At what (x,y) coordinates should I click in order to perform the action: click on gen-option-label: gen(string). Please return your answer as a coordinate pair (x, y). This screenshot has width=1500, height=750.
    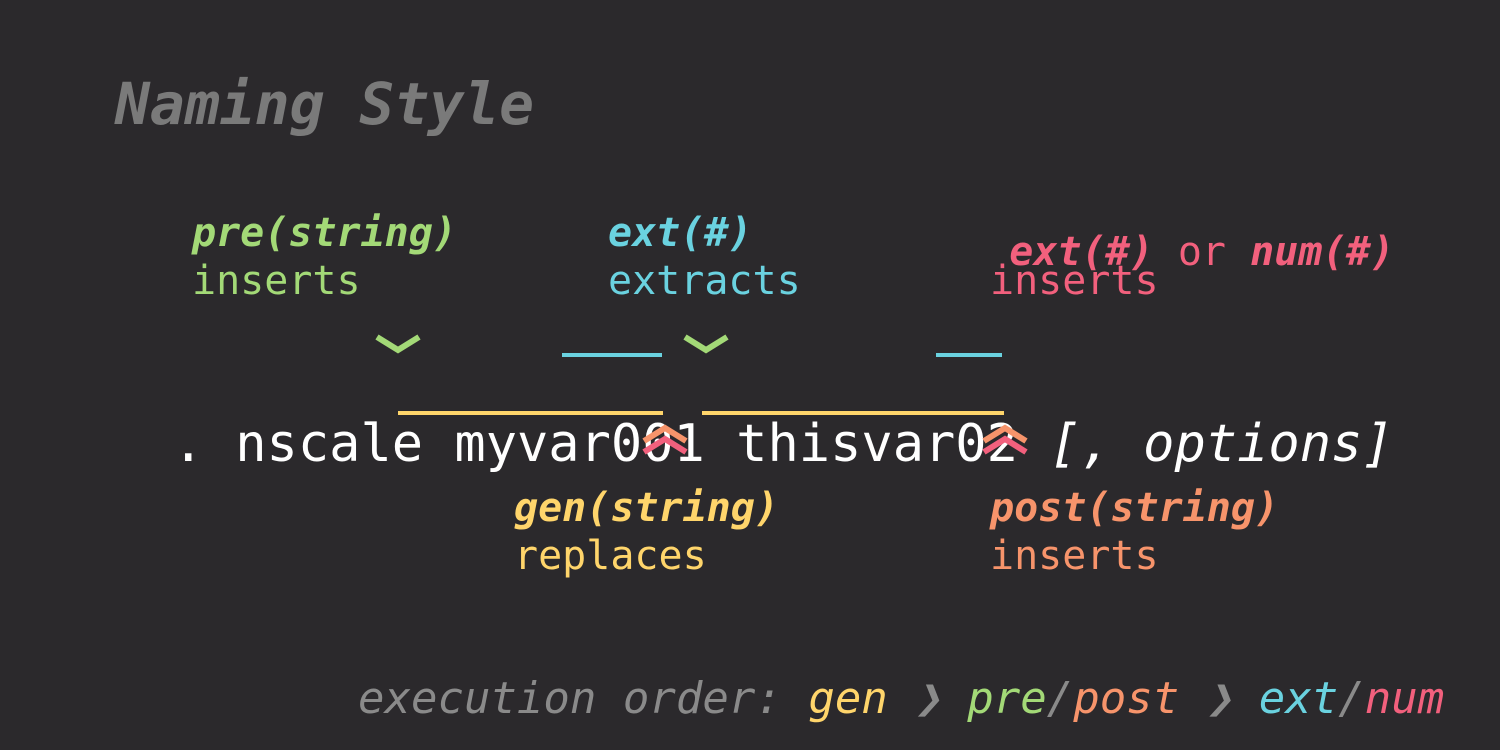
    Looking at the image, I should click on (646, 508).